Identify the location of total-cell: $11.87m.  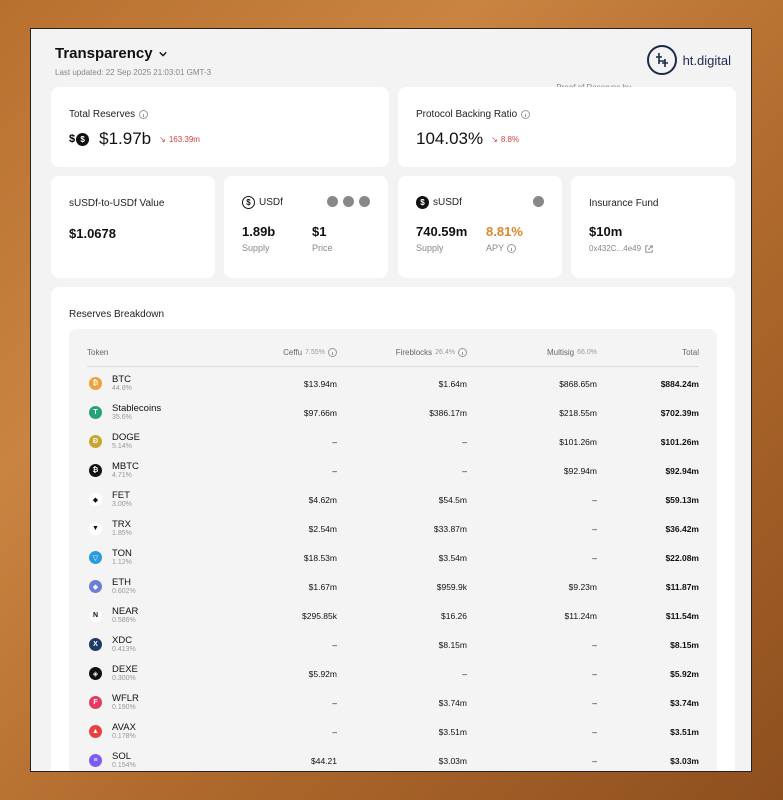
(682, 587).